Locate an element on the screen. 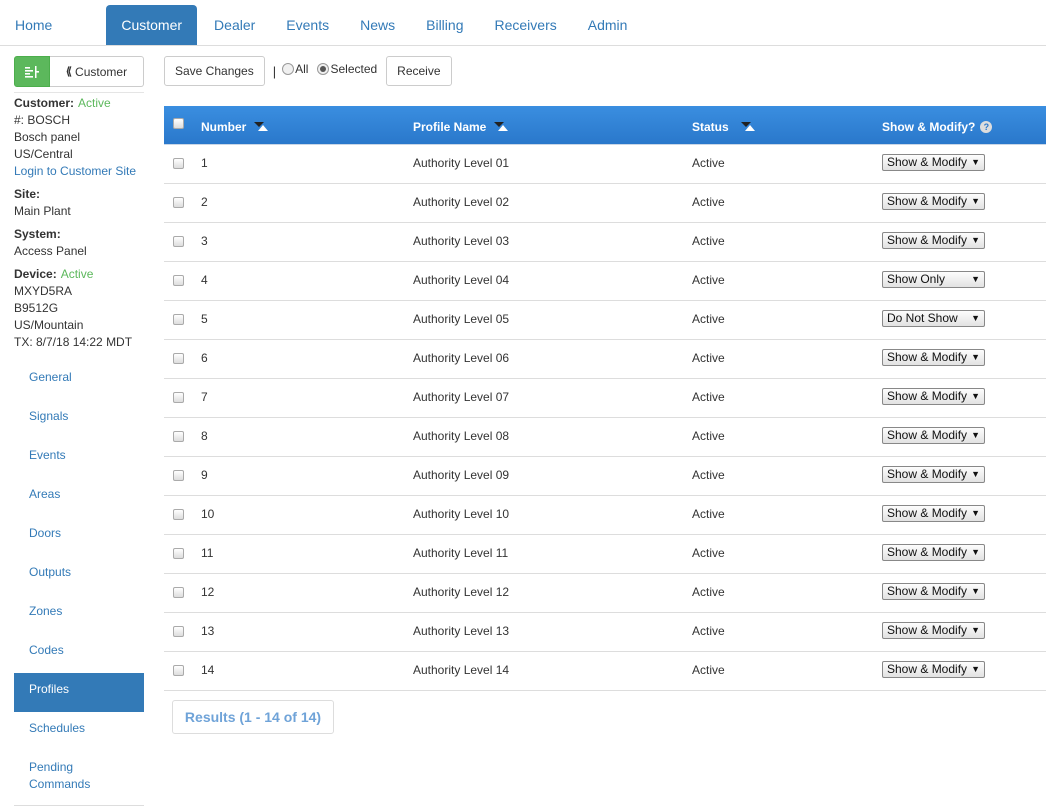 The image size is (1046, 808). sidebar-item-zones: Zones is located at coordinates (79, 614).